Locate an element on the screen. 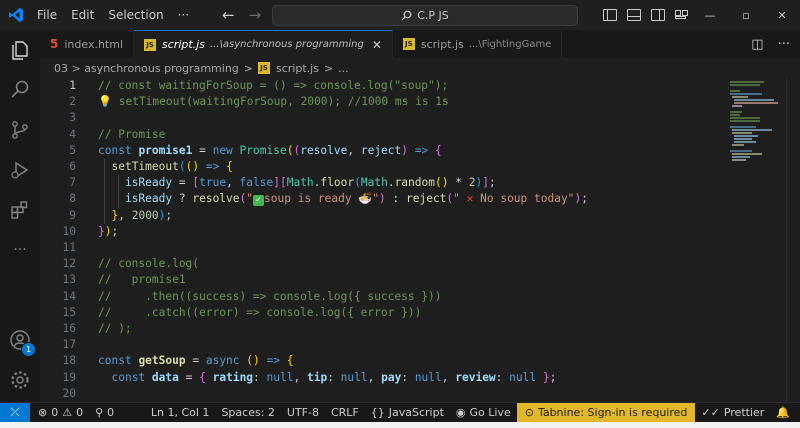  code-line-4: 4// Promise is located at coordinates (117, 134).